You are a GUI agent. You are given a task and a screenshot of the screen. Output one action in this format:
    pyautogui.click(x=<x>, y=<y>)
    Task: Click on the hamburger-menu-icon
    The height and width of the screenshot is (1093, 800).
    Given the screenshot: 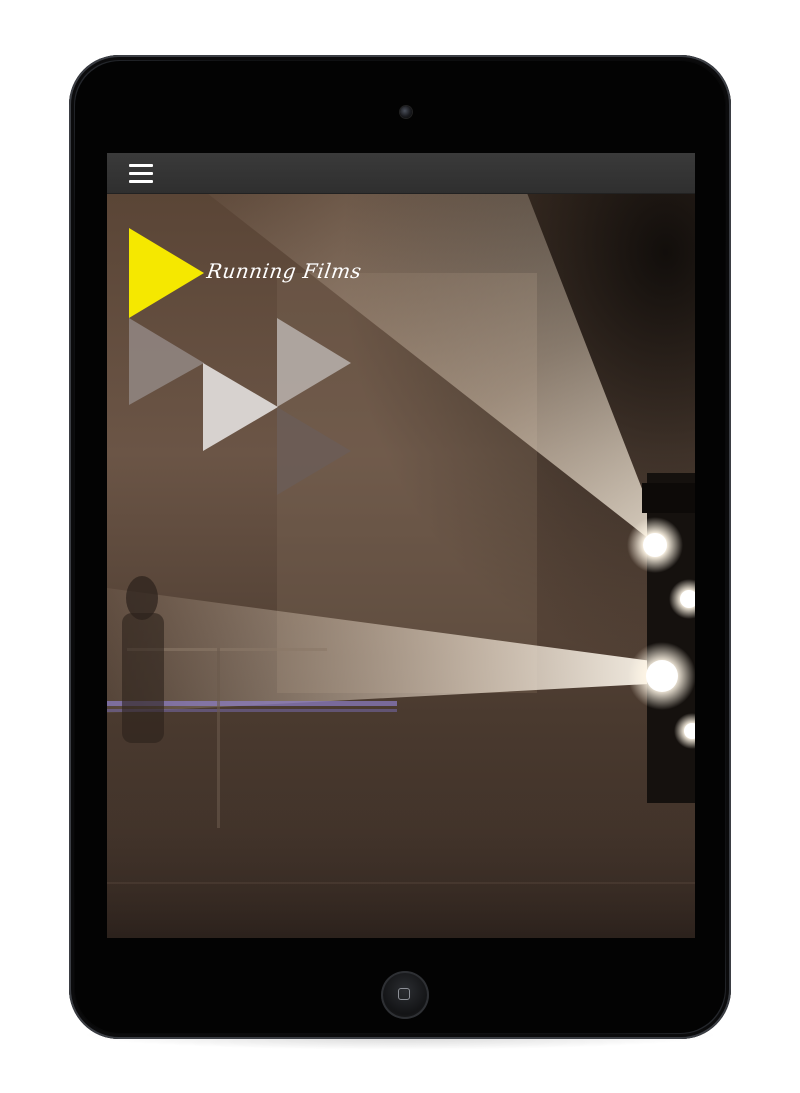 What is the action you would take?
    pyautogui.click(x=141, y=173)
    